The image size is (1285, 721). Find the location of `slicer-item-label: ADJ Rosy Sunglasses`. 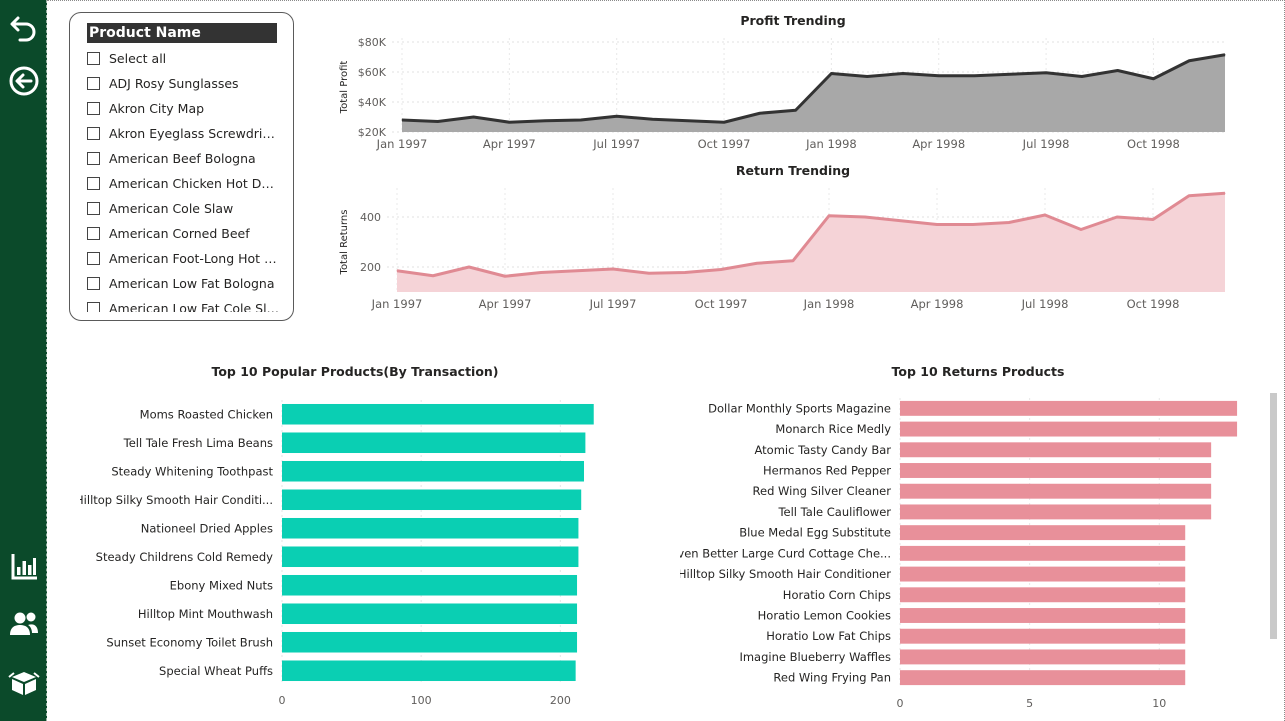

slicer-item-label: ADJ Rosy Sunglasses is located at coordinates (174, 83).